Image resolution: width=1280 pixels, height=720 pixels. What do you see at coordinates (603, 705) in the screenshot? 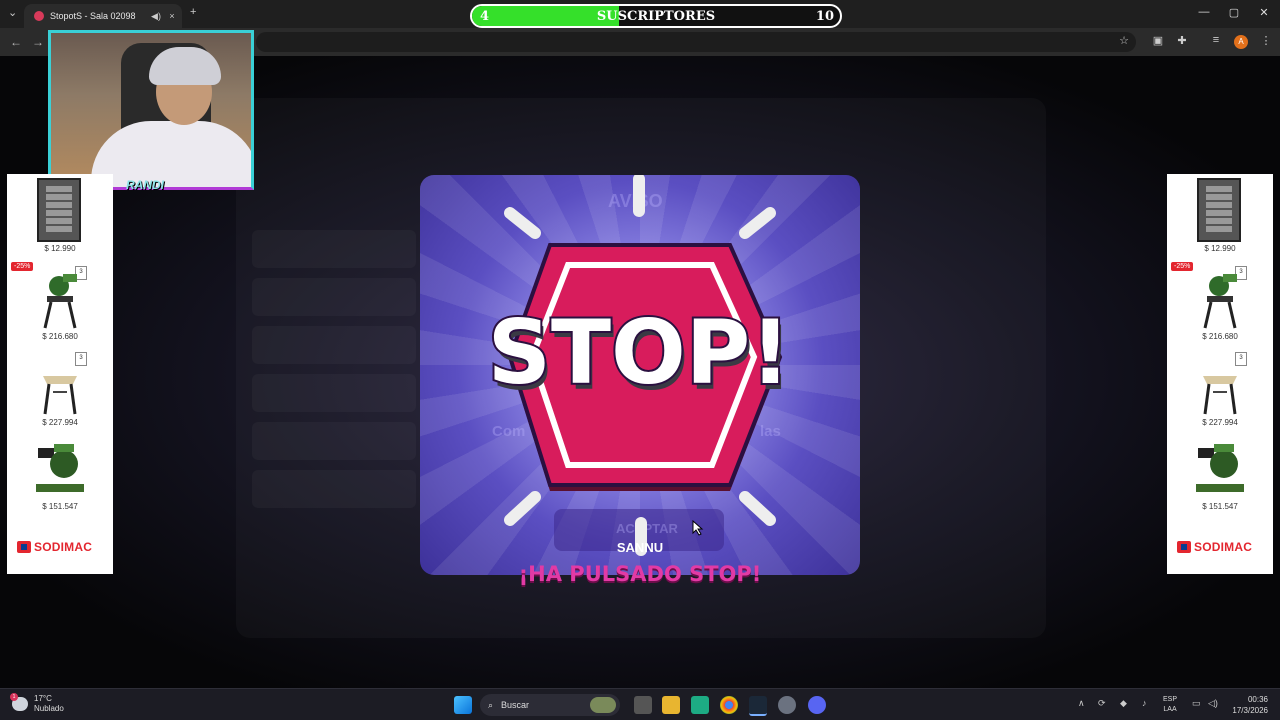
I see `search-highlight-icon` at bounding box center [603, 705].